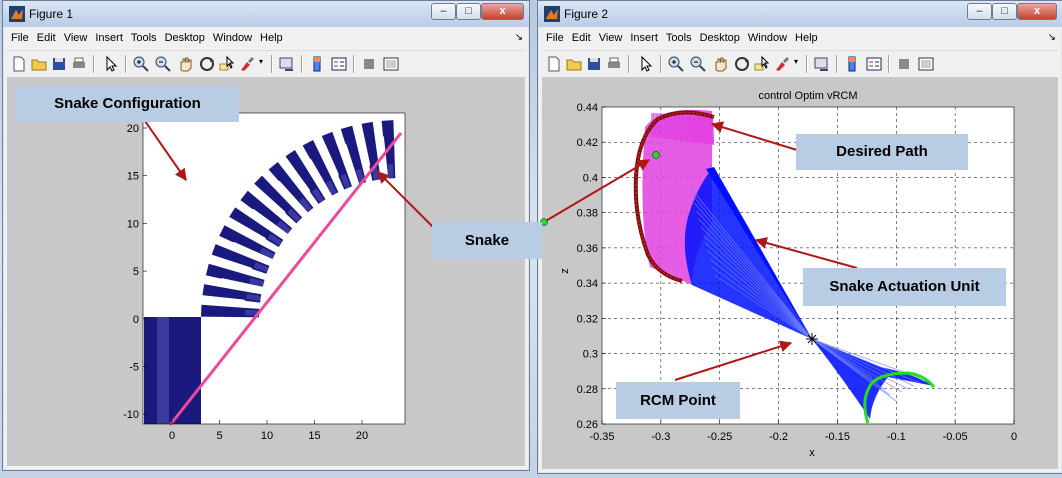 This screenshot has height=478, width=1062. I want to click on y-tick-label: 20, so click(133, 129).